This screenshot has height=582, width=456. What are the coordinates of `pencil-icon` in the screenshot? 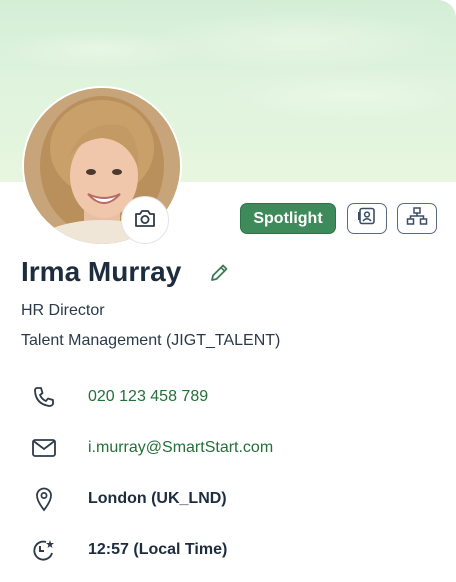 It's located at (219, 275).